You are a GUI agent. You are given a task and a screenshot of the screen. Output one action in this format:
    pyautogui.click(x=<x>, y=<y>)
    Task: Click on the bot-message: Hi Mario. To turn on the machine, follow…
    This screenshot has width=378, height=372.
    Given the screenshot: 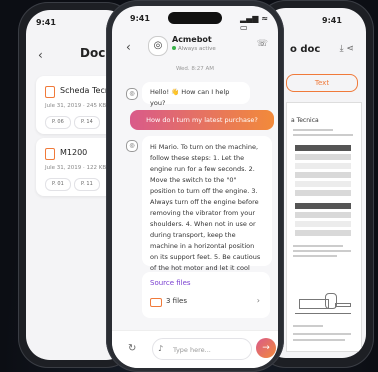 What is the action you would take?
    pyautogui.click(x=207, y=209)
    